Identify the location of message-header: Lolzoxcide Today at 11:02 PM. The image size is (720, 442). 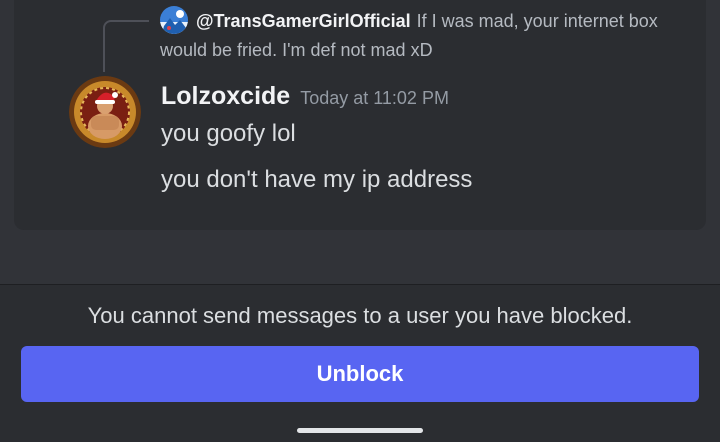
(305, 98).